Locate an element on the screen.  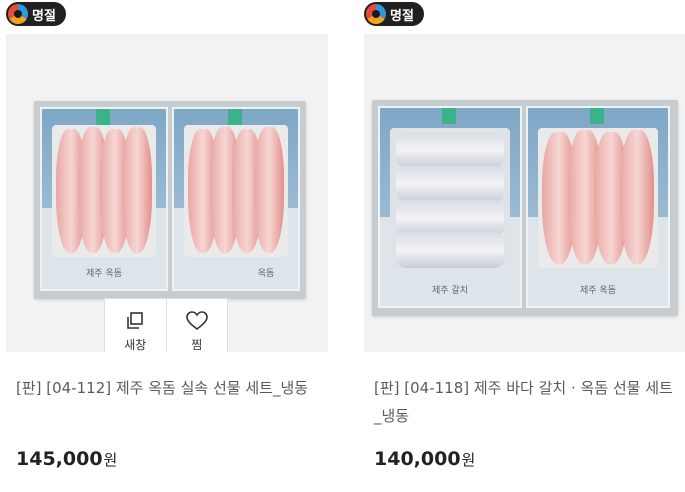
wishlist-button: 찜 is located at coordinates (197, 325).